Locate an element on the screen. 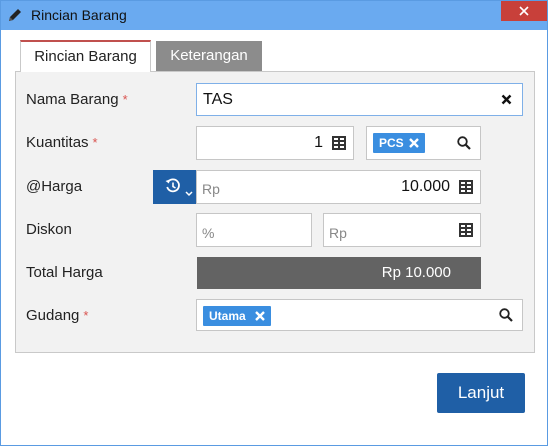 This screenshot has height=446, width=548. kuantitas-input: 1 is located at coordinates (275, 143).